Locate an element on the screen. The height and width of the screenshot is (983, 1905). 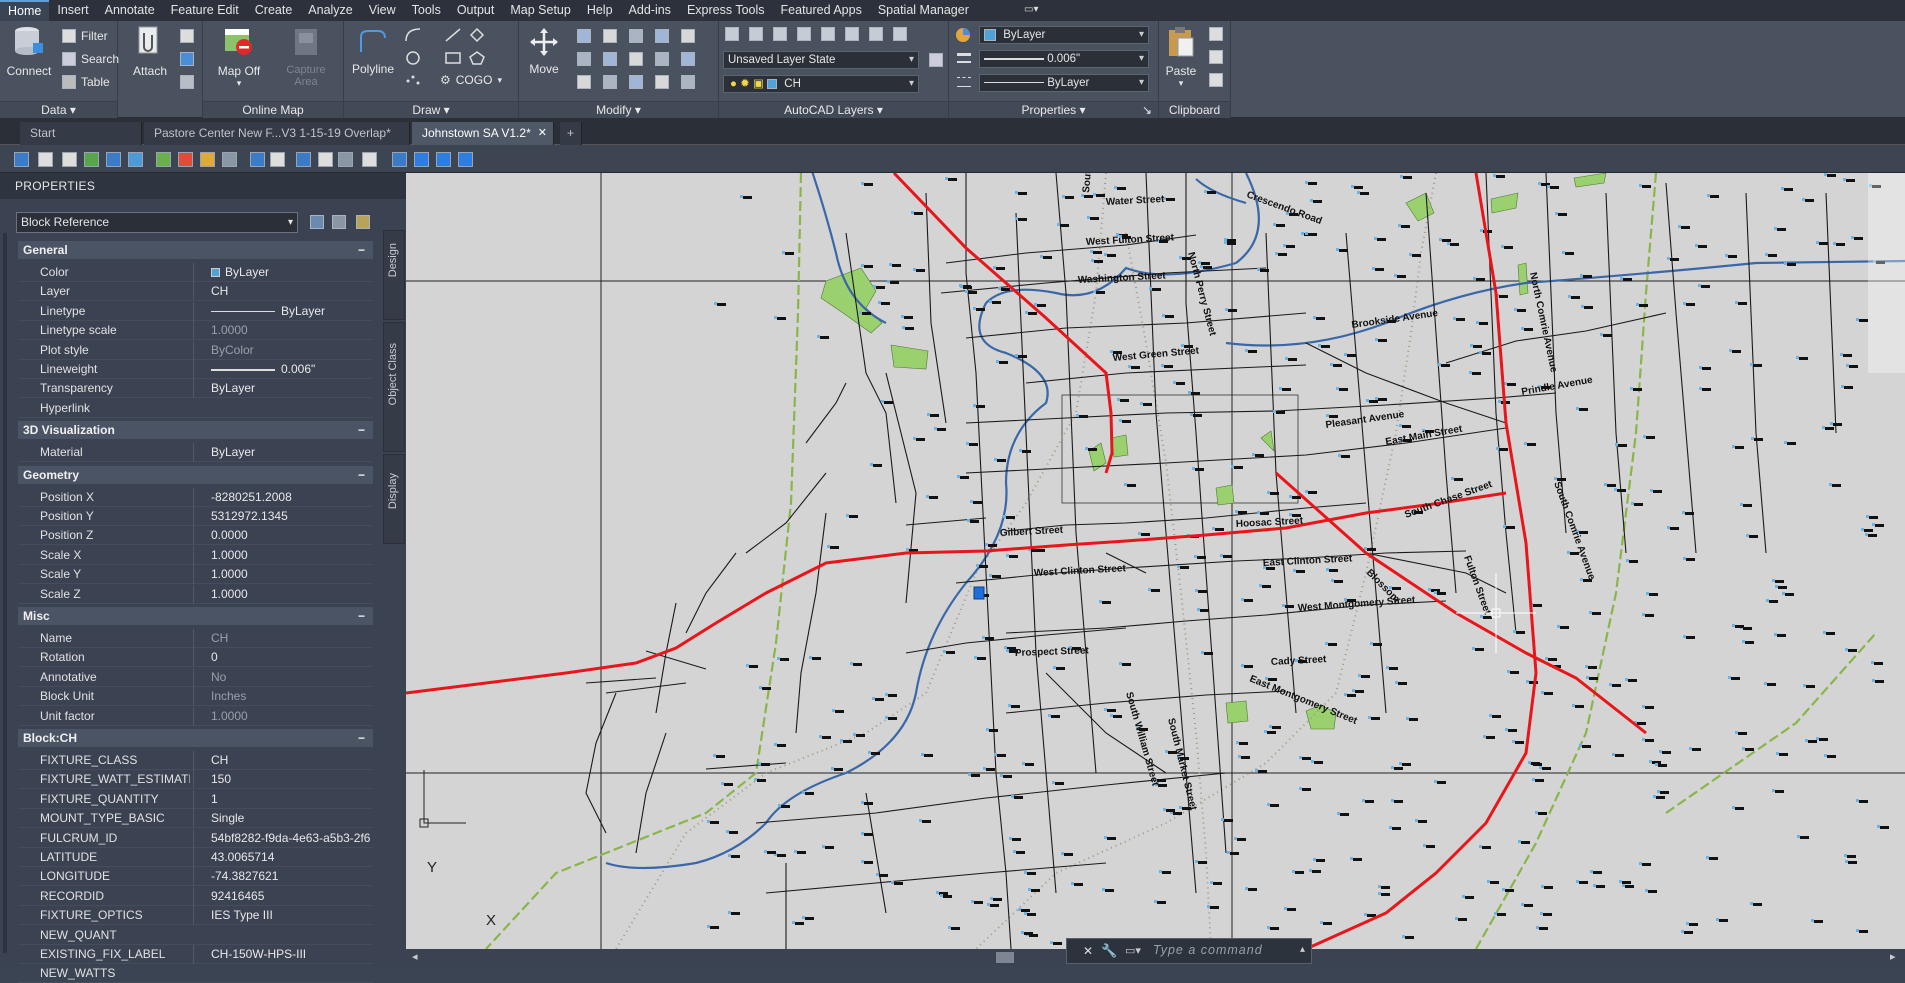
property-row: FIXTURE_QUANTITY 1 is located at coordinates (195, 799).